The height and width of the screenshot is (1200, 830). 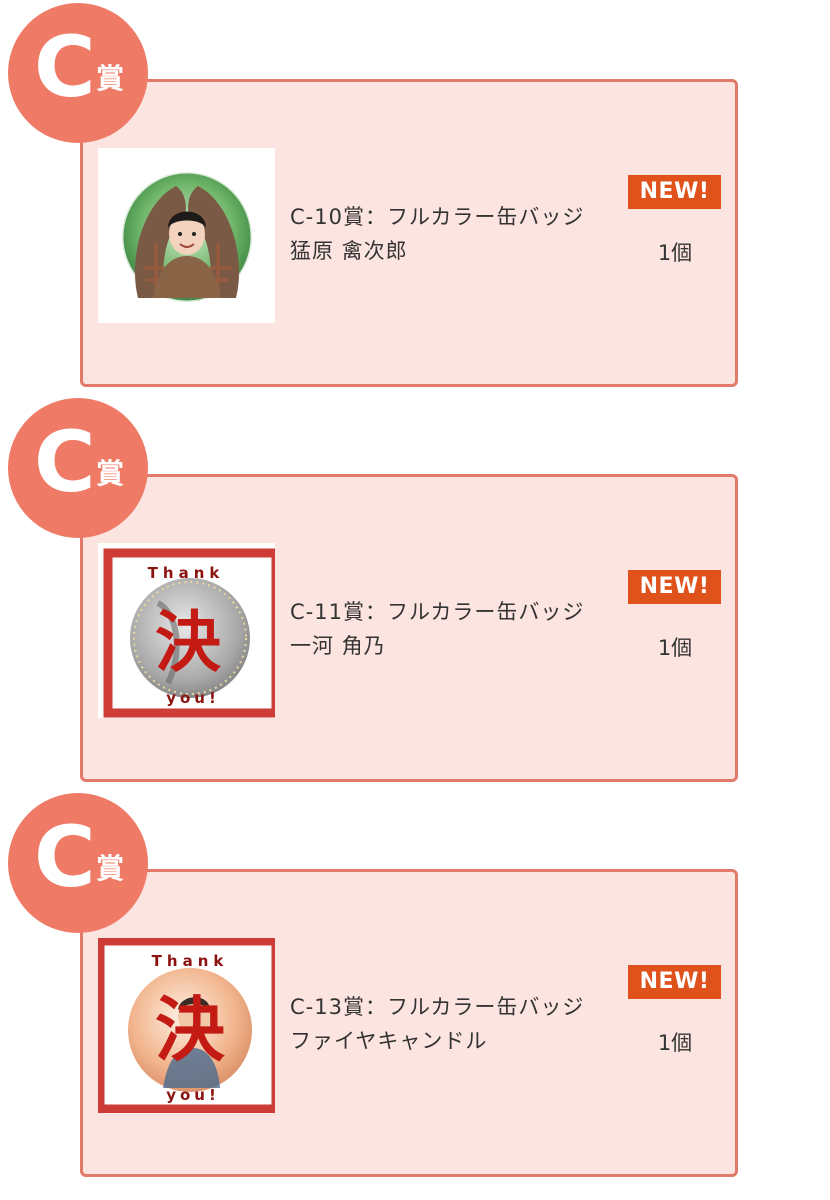 I want to click on prize-name: C-13賞：フルカラー缶バッジ ファイヤキャンドル, so click(x=437, y=1024).